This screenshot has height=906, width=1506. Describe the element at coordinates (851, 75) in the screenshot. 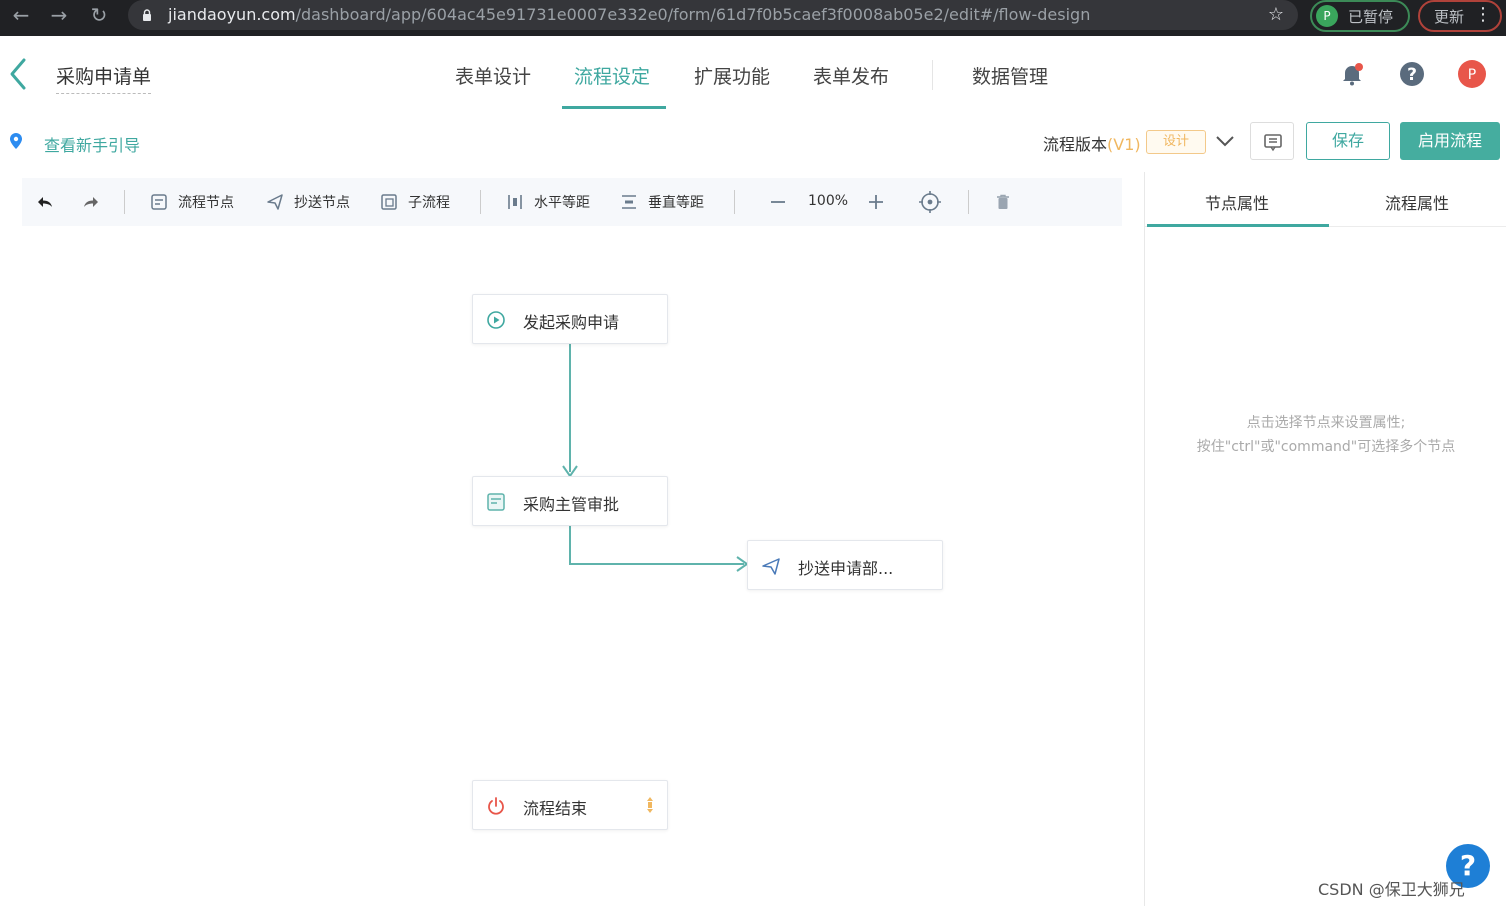

I see `tab-form-publish: 表单发布` at that location.